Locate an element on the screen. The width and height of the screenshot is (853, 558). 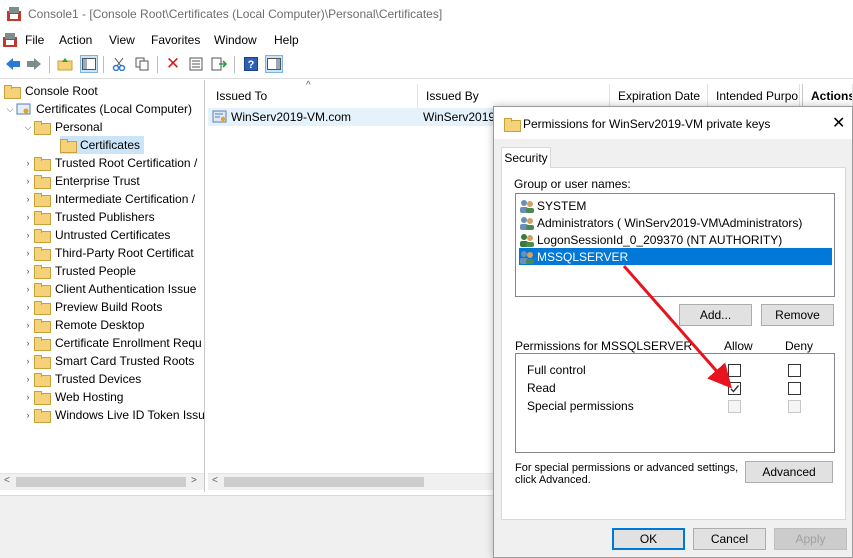
tree-item-folder: › Client Authentication Issue is located at coordinates (109, 289).